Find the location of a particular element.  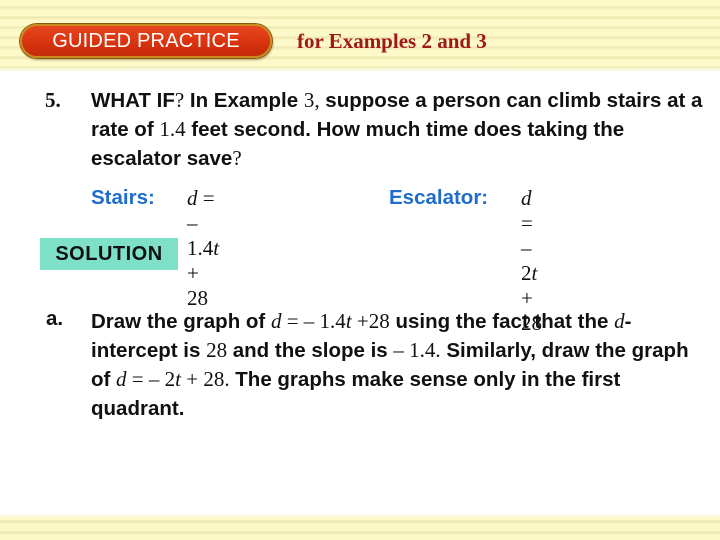

question-number: 5. is located at coordinates (53, 100).